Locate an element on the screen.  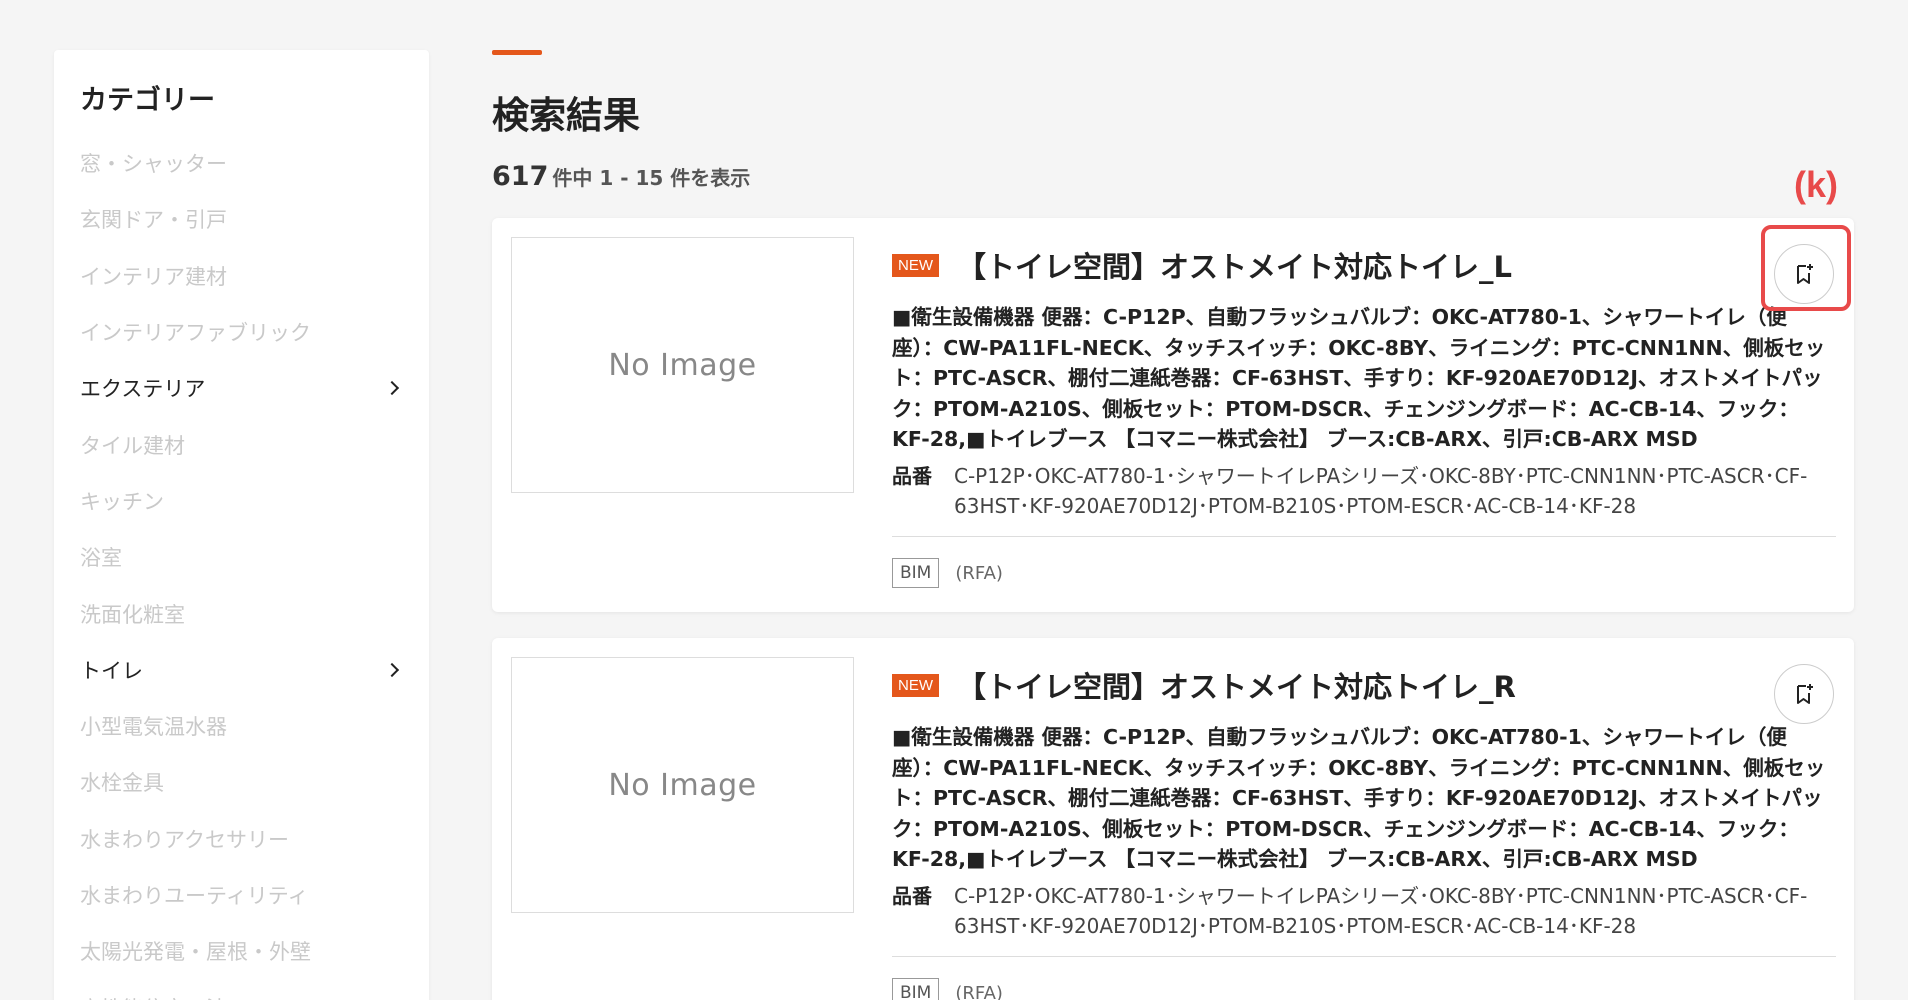
card-title-row: NEW 【トイレ空間】オストメイト対応トイレ_L is located at coordinates (1362, 265).